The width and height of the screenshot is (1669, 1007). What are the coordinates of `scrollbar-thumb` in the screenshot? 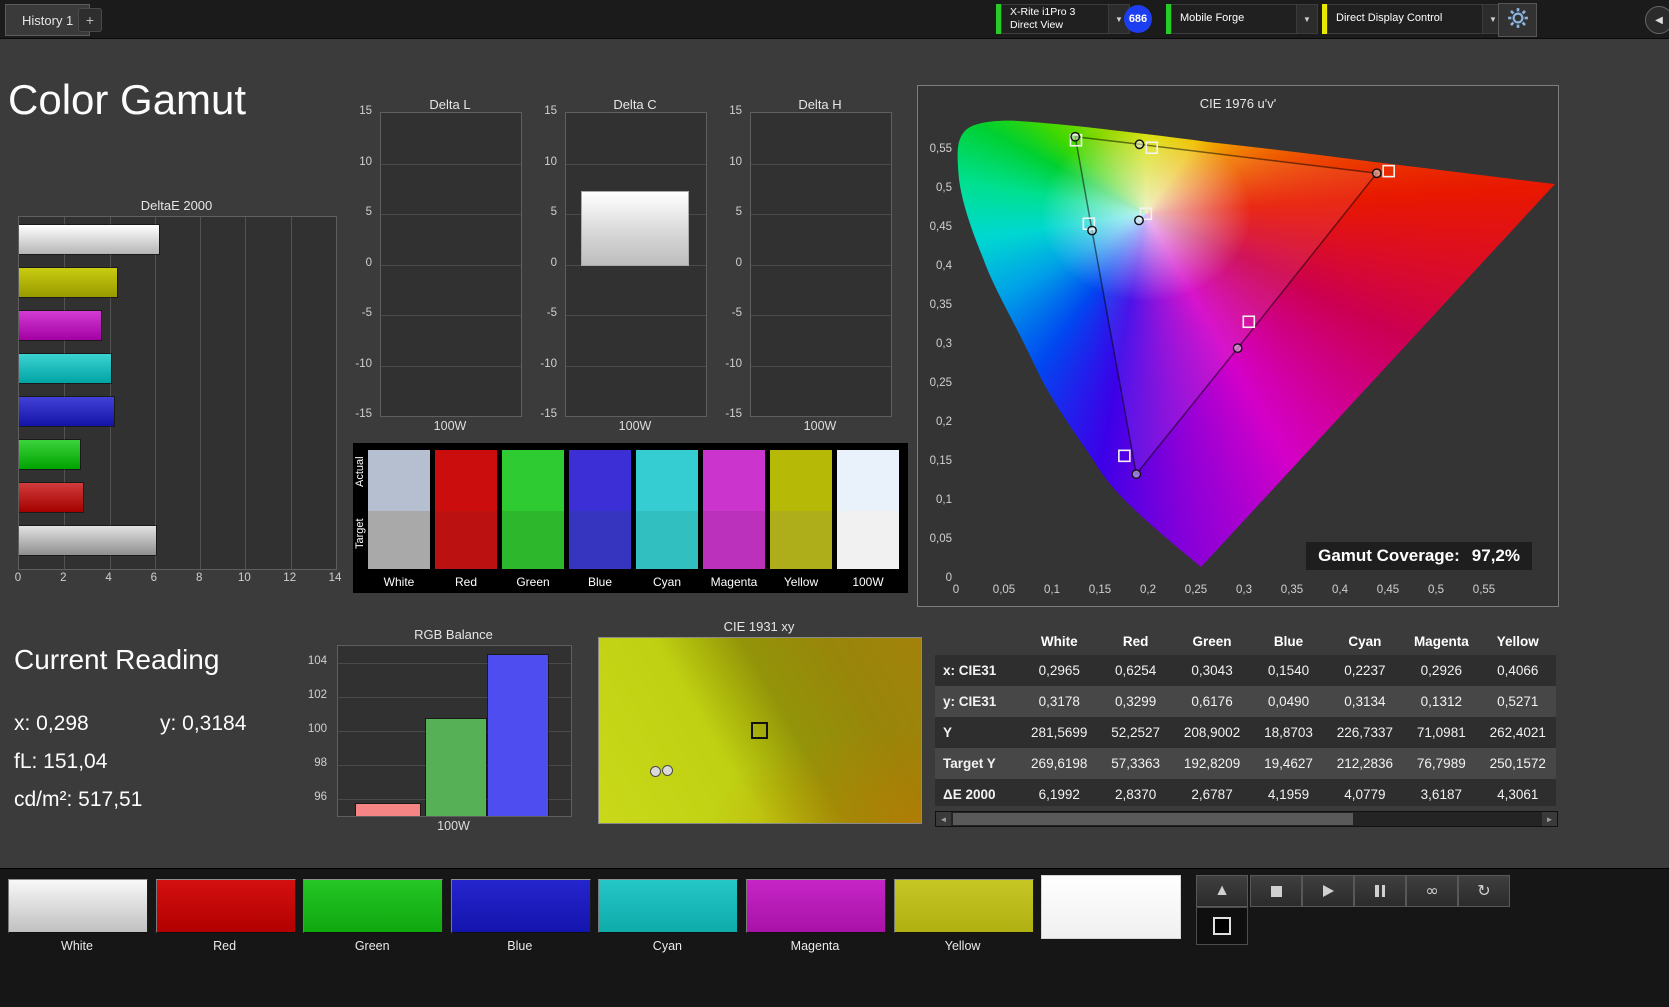 It's located at (1153, 819).